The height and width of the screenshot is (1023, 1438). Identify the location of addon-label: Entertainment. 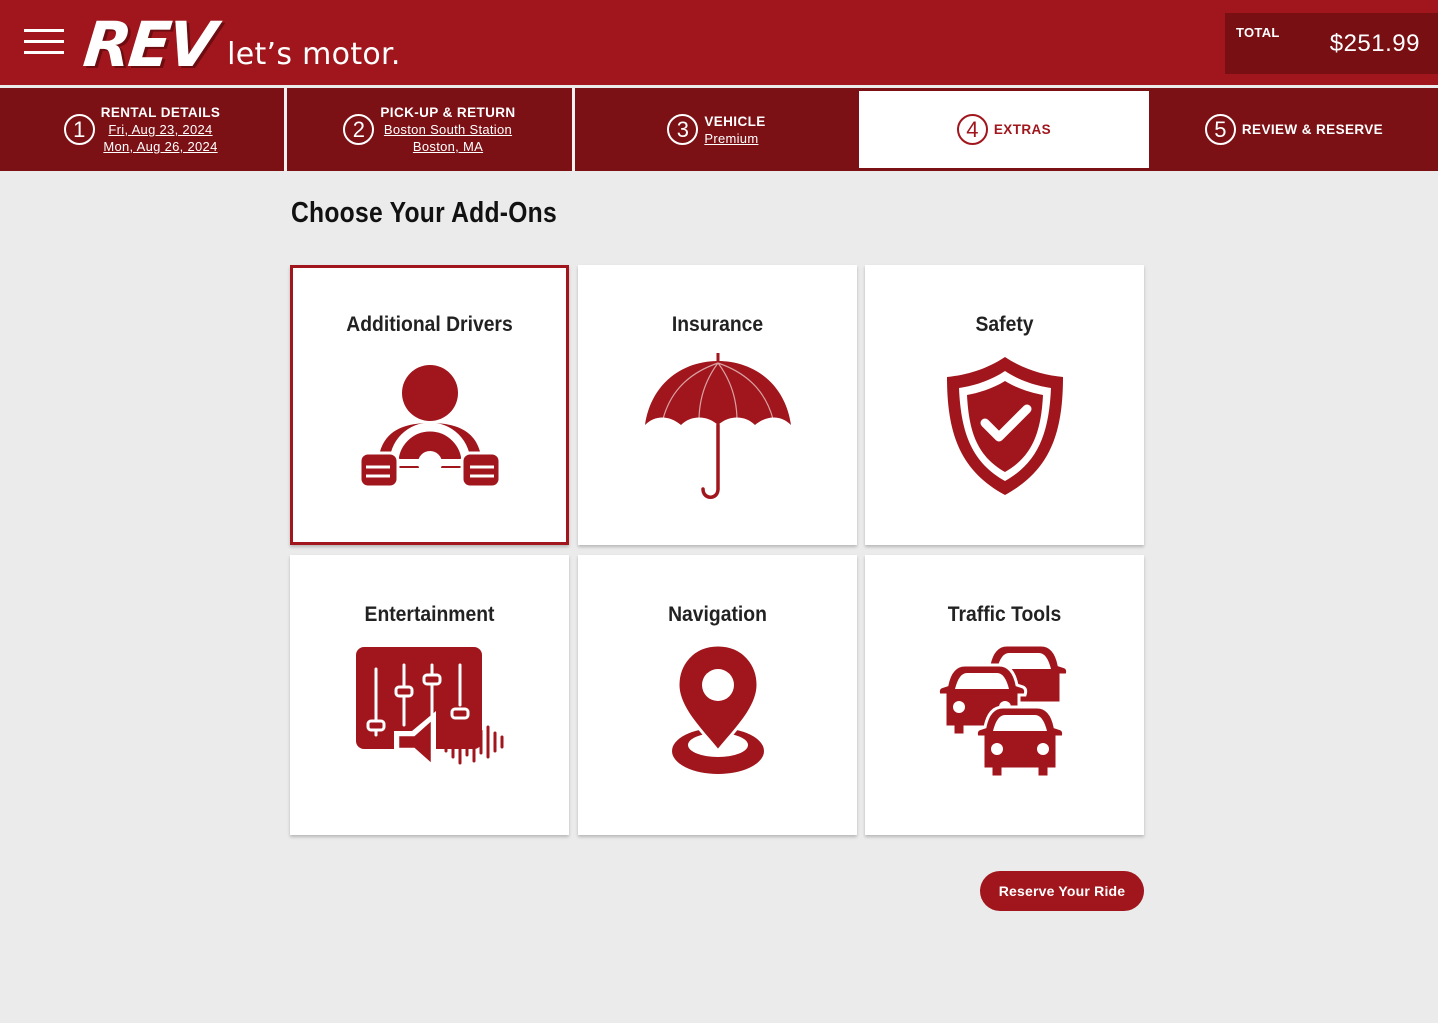
(429, 614).